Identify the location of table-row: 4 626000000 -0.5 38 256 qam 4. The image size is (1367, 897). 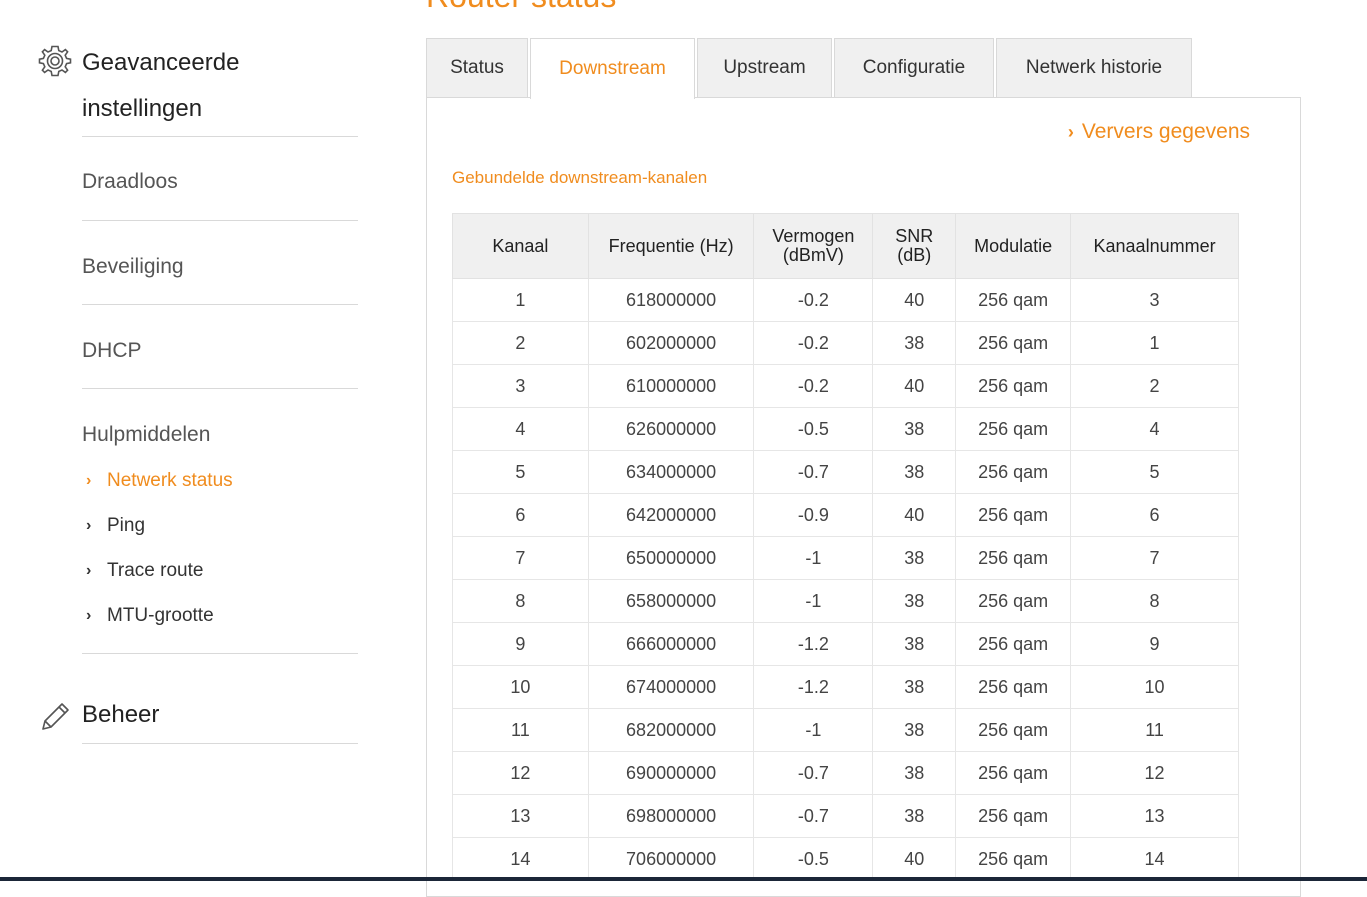
(845, 429).